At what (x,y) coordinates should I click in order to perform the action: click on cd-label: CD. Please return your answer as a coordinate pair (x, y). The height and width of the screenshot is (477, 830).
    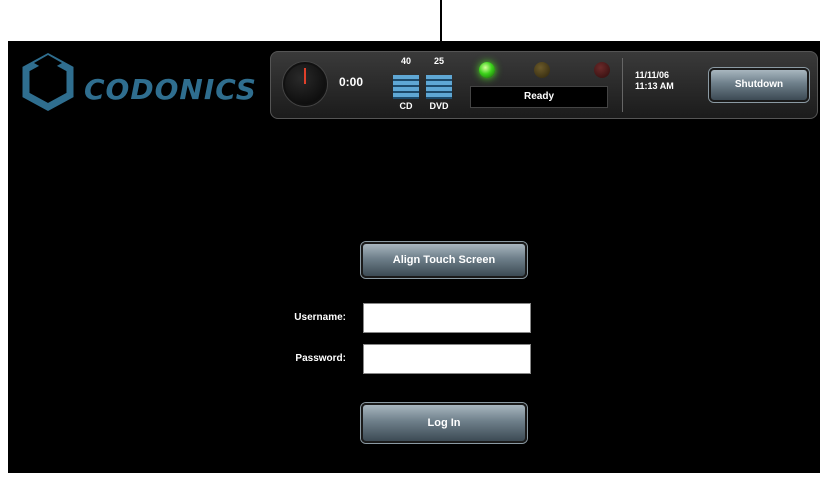
    Looking at the image, I should click on (406, 106).